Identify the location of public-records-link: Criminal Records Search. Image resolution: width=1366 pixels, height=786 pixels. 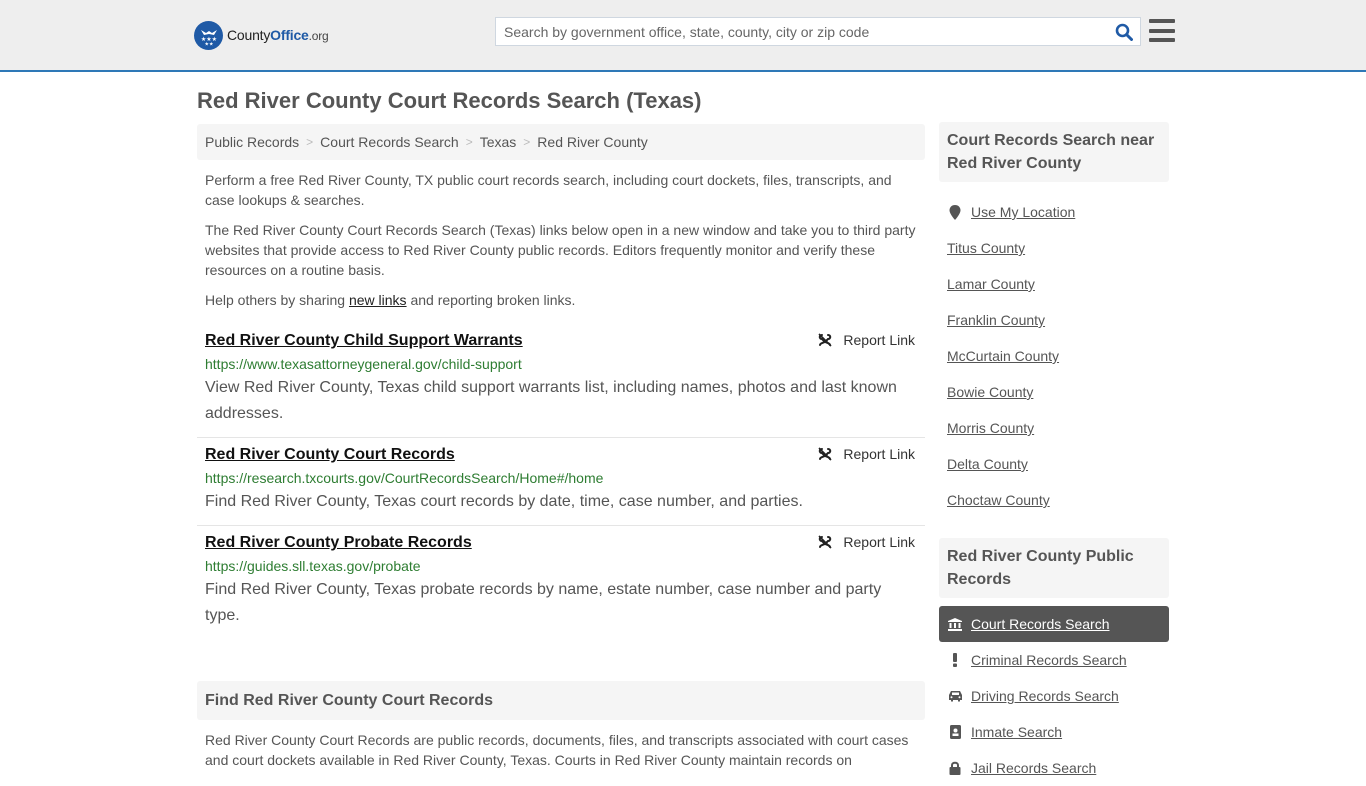
(1049, 660).